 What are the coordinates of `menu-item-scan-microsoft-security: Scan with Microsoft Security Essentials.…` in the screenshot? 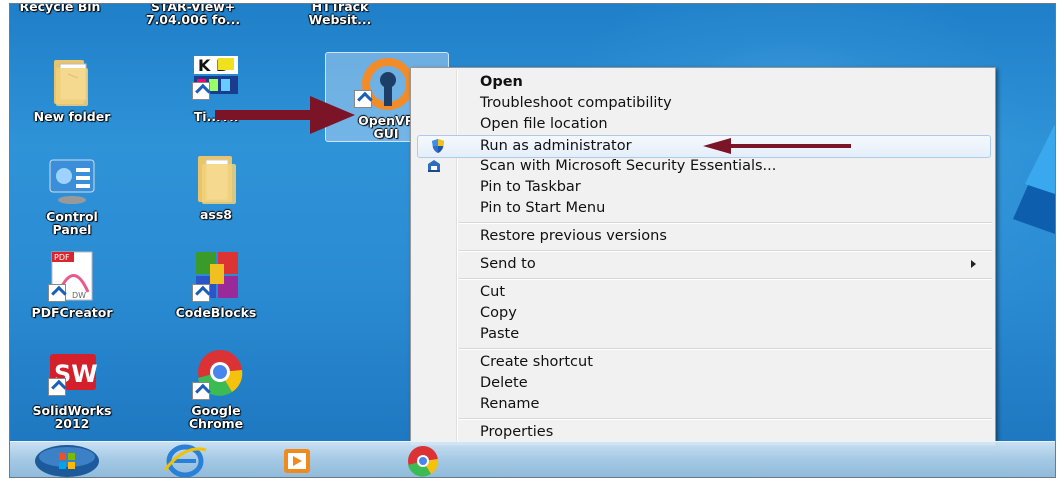 It's located at (703, 166).